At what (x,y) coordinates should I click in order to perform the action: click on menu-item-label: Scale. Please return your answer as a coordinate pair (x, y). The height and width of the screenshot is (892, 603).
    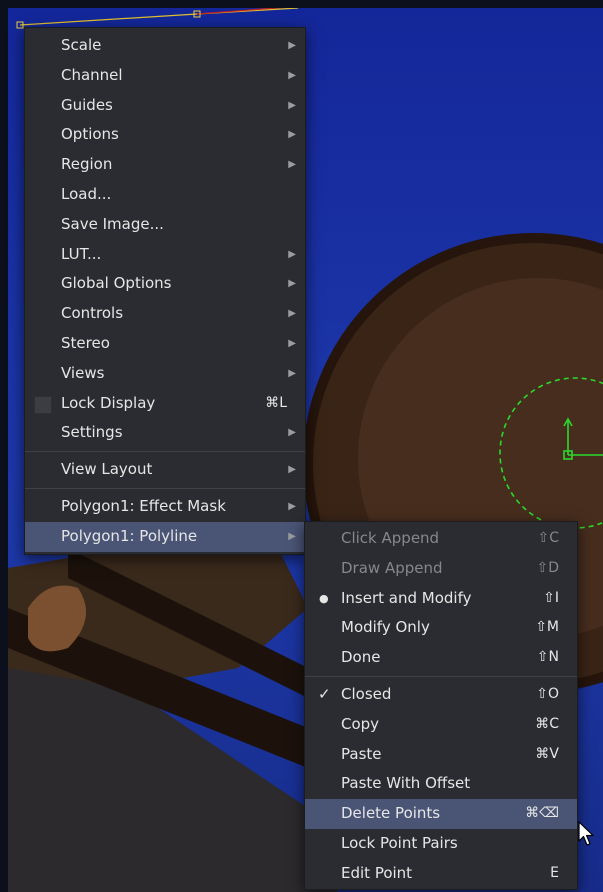
    Looking at the image, I should click on (81, 45).